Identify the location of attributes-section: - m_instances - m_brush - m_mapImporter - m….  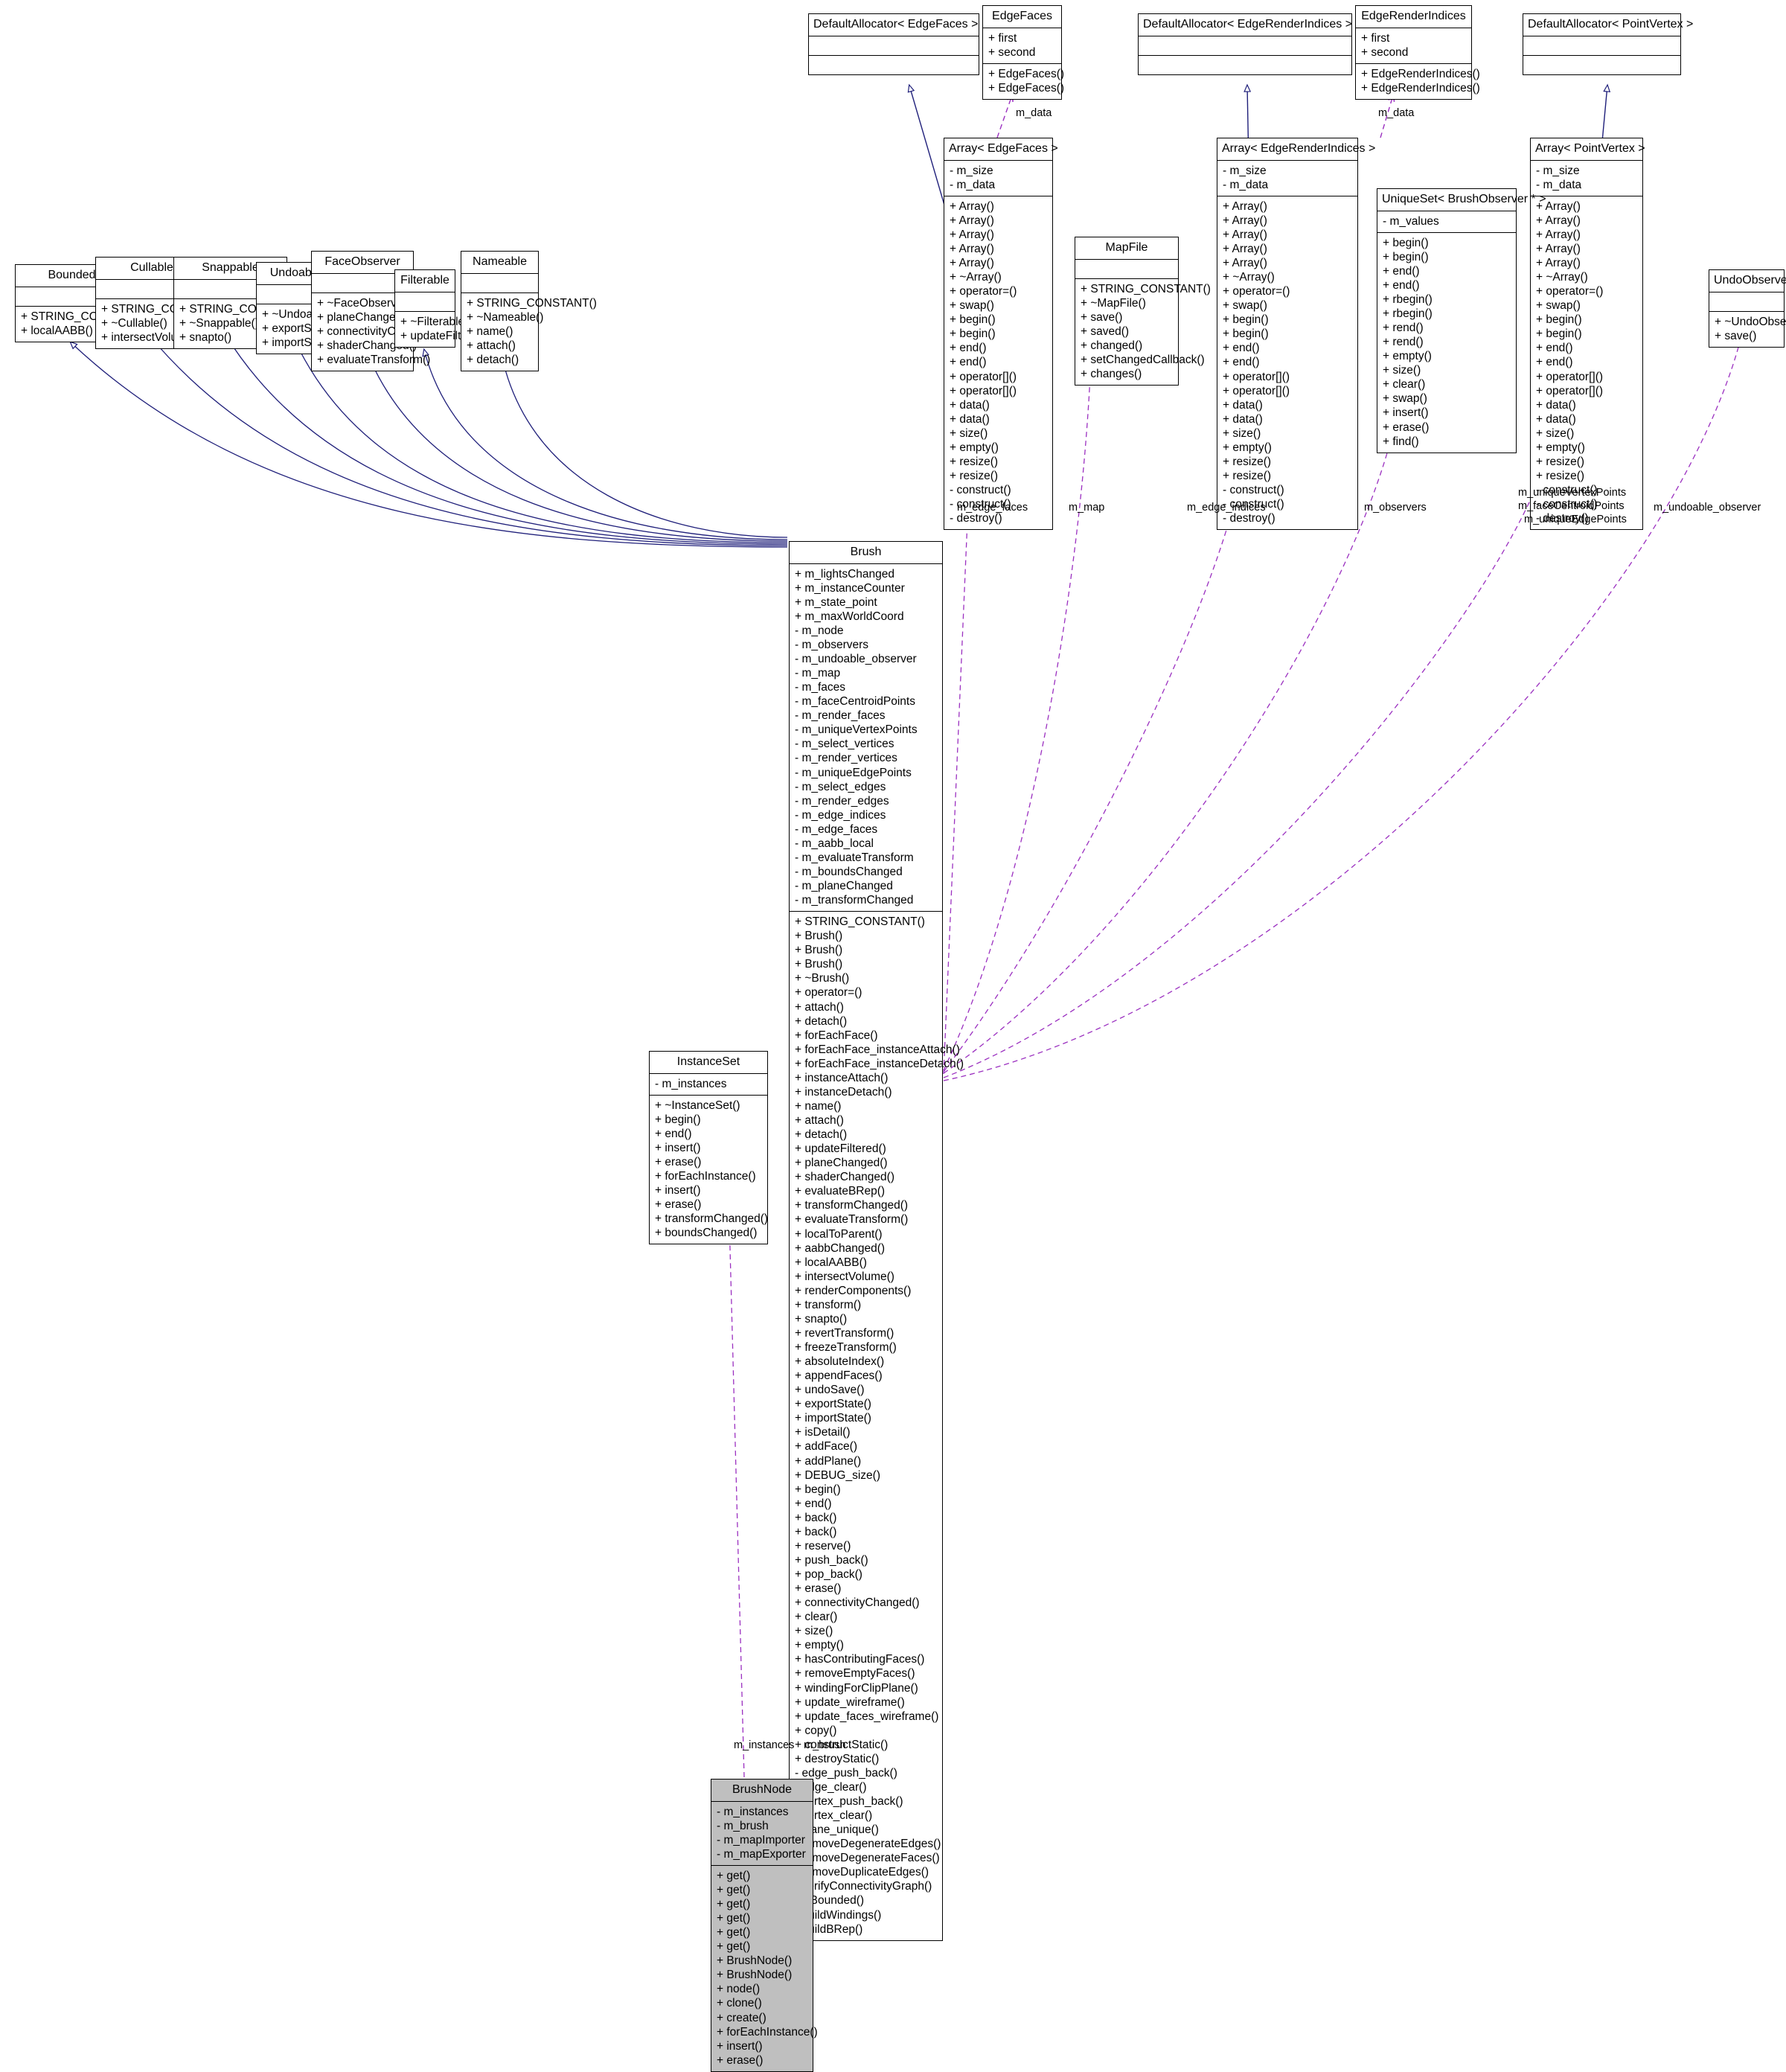
(762, 1833).